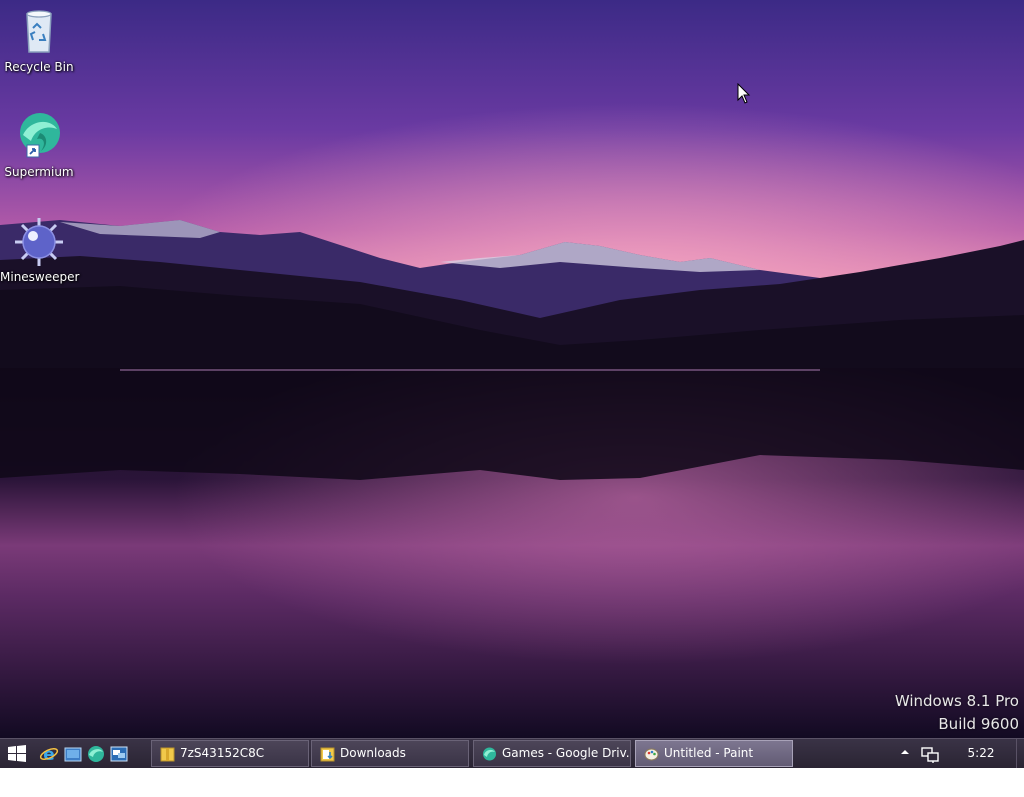 Image resolution: width=1024 pixels, height=797 pixels. I want to click on desktop-icon-supermium: Supermium, so click(39, 145).